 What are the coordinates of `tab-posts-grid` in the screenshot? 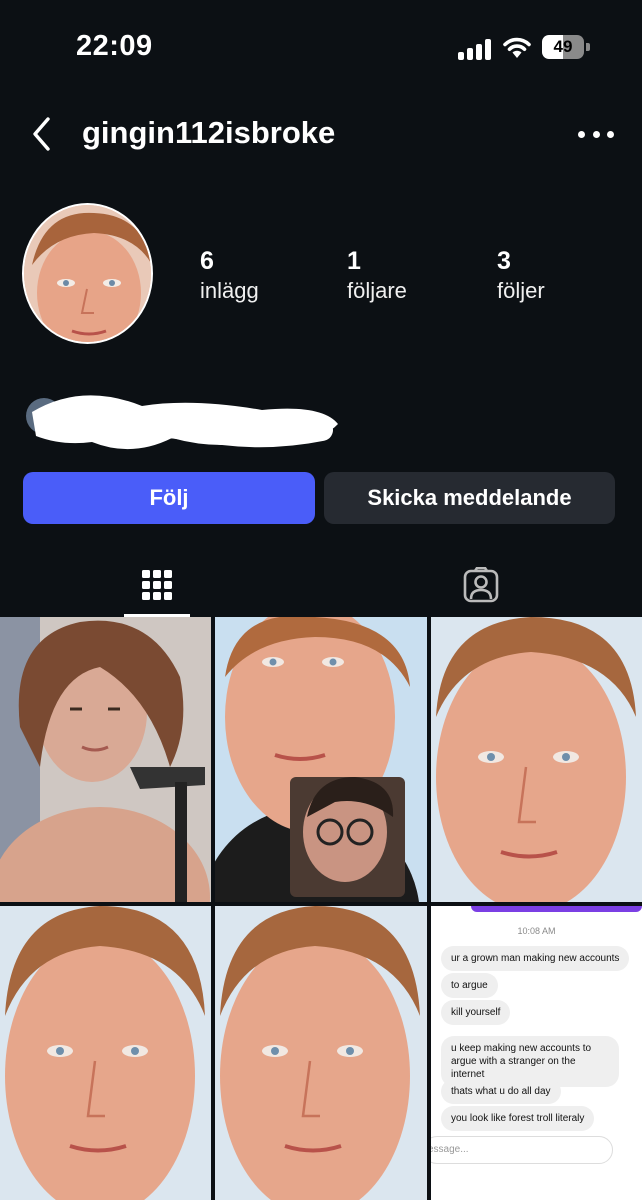 It's located at (157, 585).